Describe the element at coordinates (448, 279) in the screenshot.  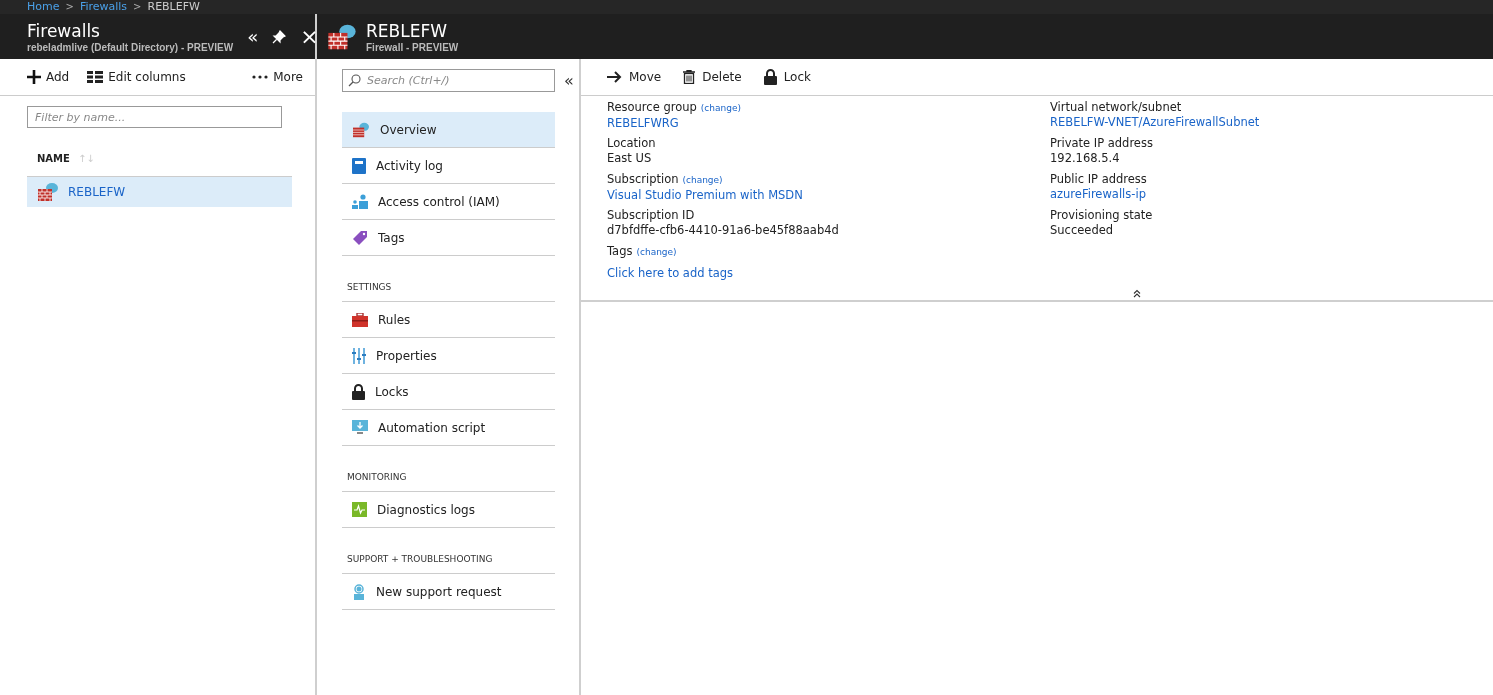
I see `section-heading: SETTINGS` at that location.